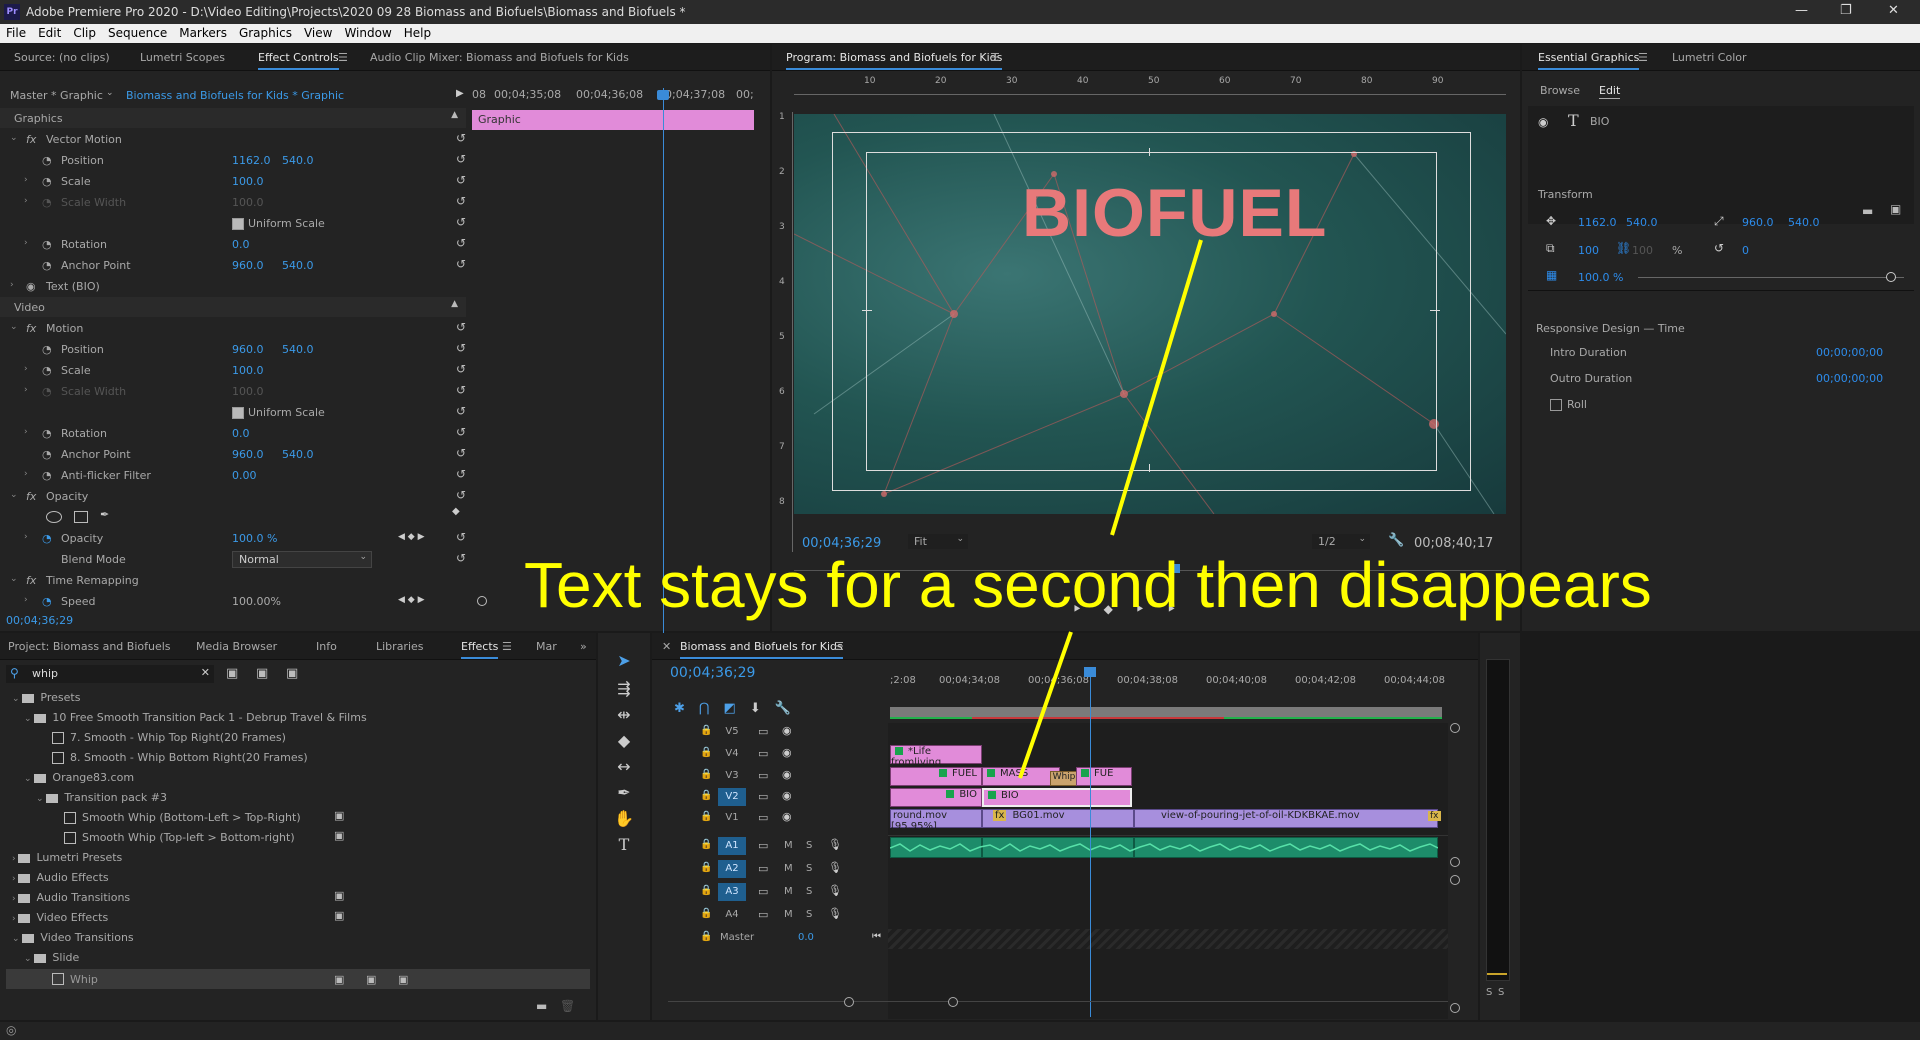 This screenshot has height=1040, width=1920. What do you see at coordinates (1110, 509) in the screenshot?
I see `annotation-arrows` at bounding box center [1110, 509].